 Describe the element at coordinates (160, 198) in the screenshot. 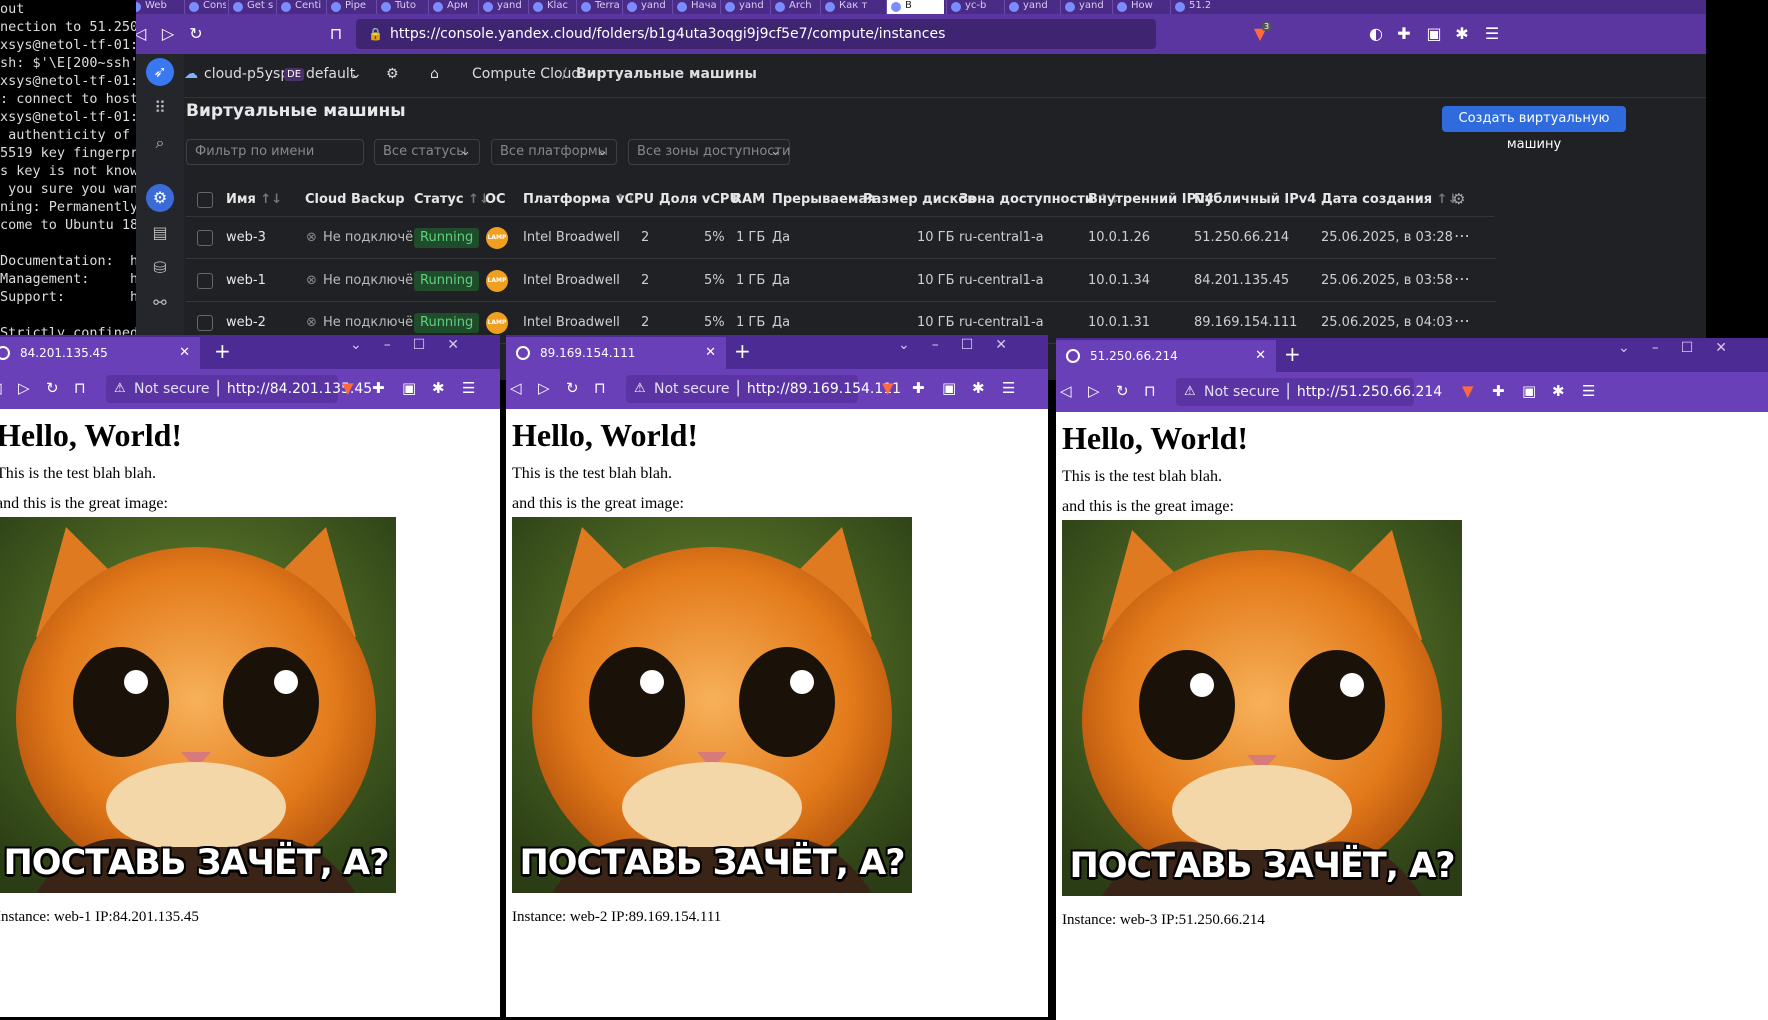

I see `compute-icon: ⚙` at that location.